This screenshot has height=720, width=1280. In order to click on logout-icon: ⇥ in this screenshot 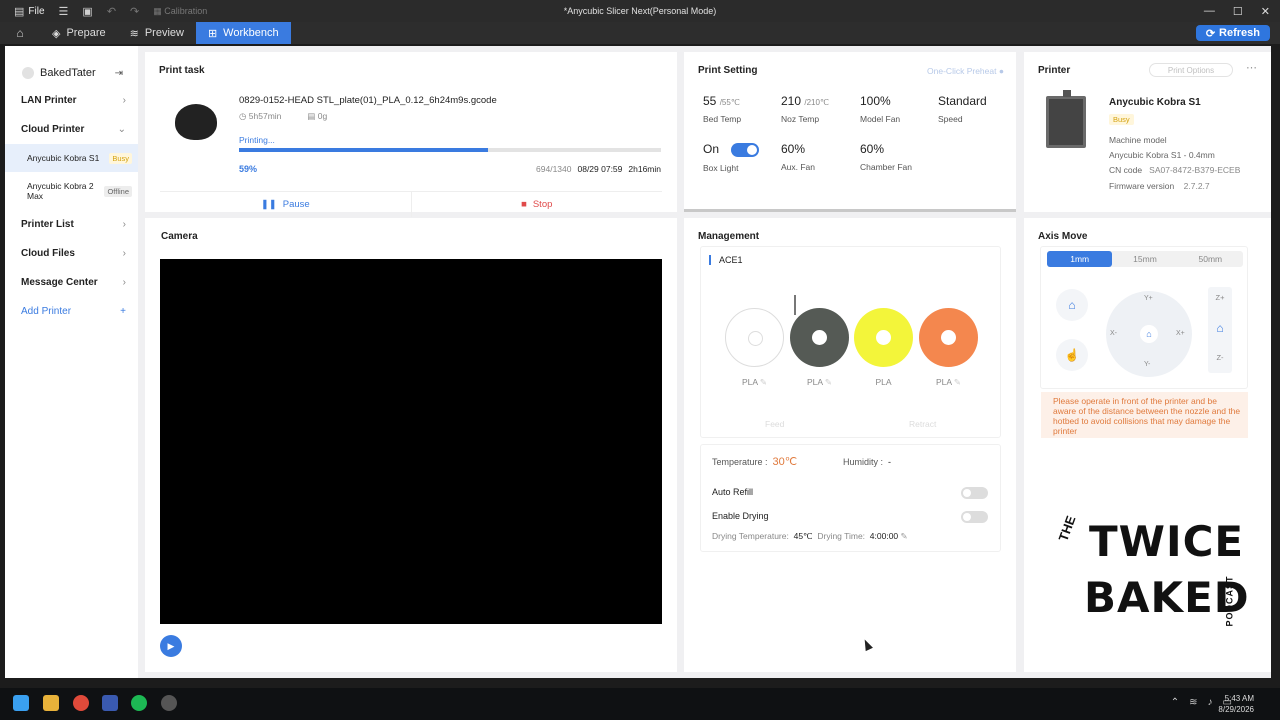, I will do `click(119, 73)`.